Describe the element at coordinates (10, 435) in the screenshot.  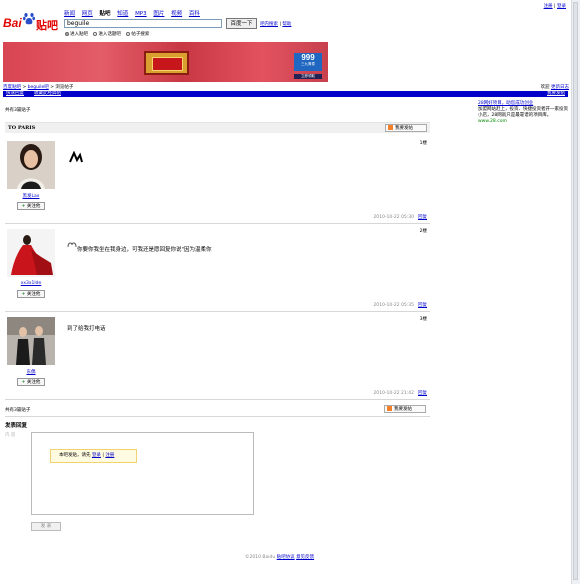
I see `content-label: 内 容` at that location.